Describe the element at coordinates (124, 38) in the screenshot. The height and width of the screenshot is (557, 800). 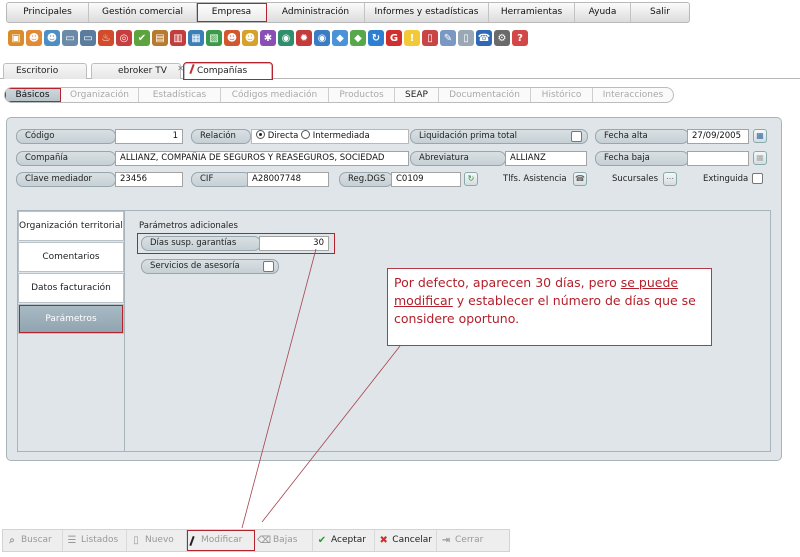
I see `target-icon: ◎` at that location.